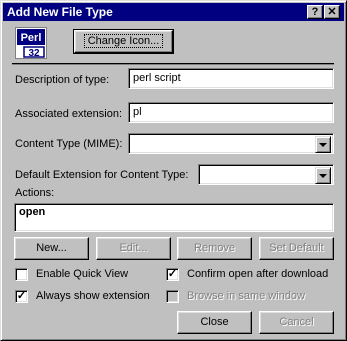 The width and height of the screenshot is (347, 341). I want to click on question-icon: ?, so click(315, 12).